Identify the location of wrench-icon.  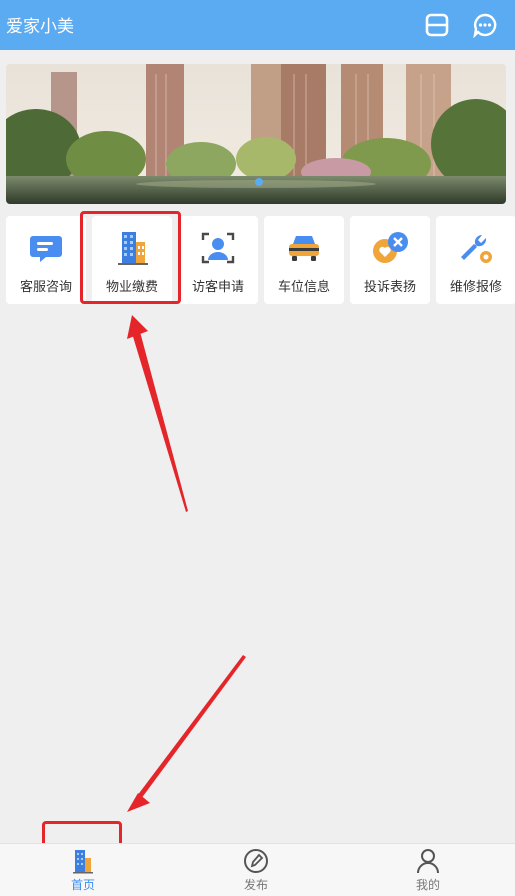
(476, 248).